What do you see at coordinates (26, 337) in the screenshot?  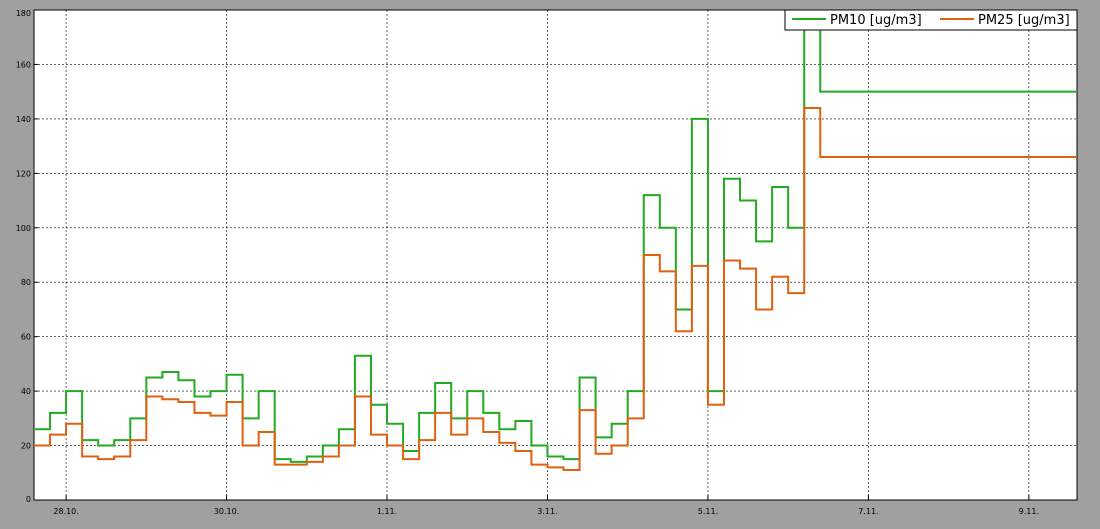 I see `y-tick-label: 60` at bounding box center [26, 337].